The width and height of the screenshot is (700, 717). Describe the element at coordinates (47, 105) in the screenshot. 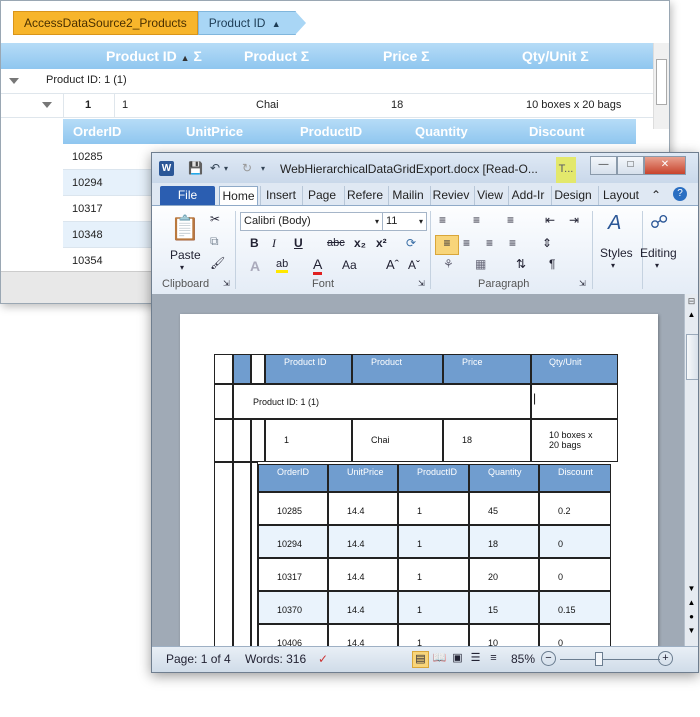

I see `expand-row-icon` at that location.